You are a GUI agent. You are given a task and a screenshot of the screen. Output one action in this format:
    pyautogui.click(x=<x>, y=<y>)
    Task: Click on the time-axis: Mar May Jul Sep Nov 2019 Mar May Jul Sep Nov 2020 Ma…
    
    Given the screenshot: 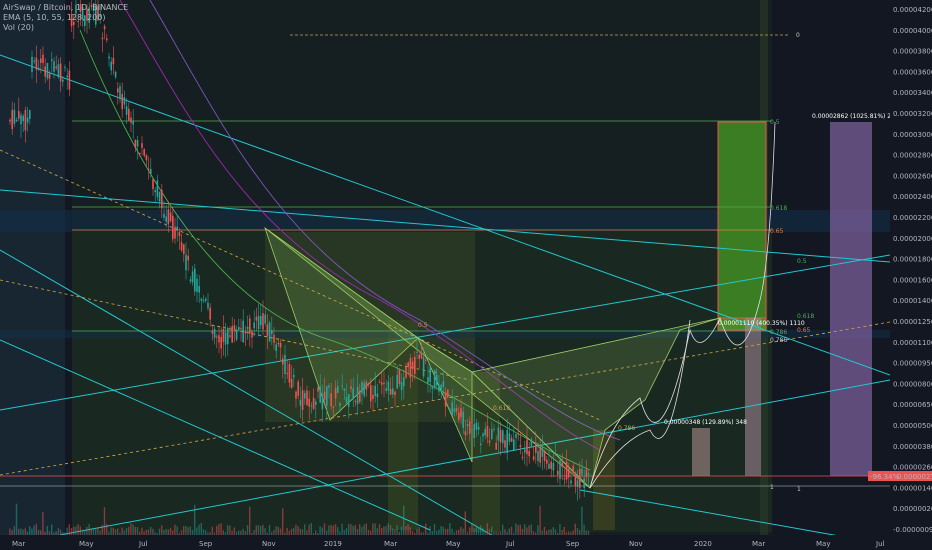 What is the action you would take?
    pyautogui.click(x=445, y=542)
    